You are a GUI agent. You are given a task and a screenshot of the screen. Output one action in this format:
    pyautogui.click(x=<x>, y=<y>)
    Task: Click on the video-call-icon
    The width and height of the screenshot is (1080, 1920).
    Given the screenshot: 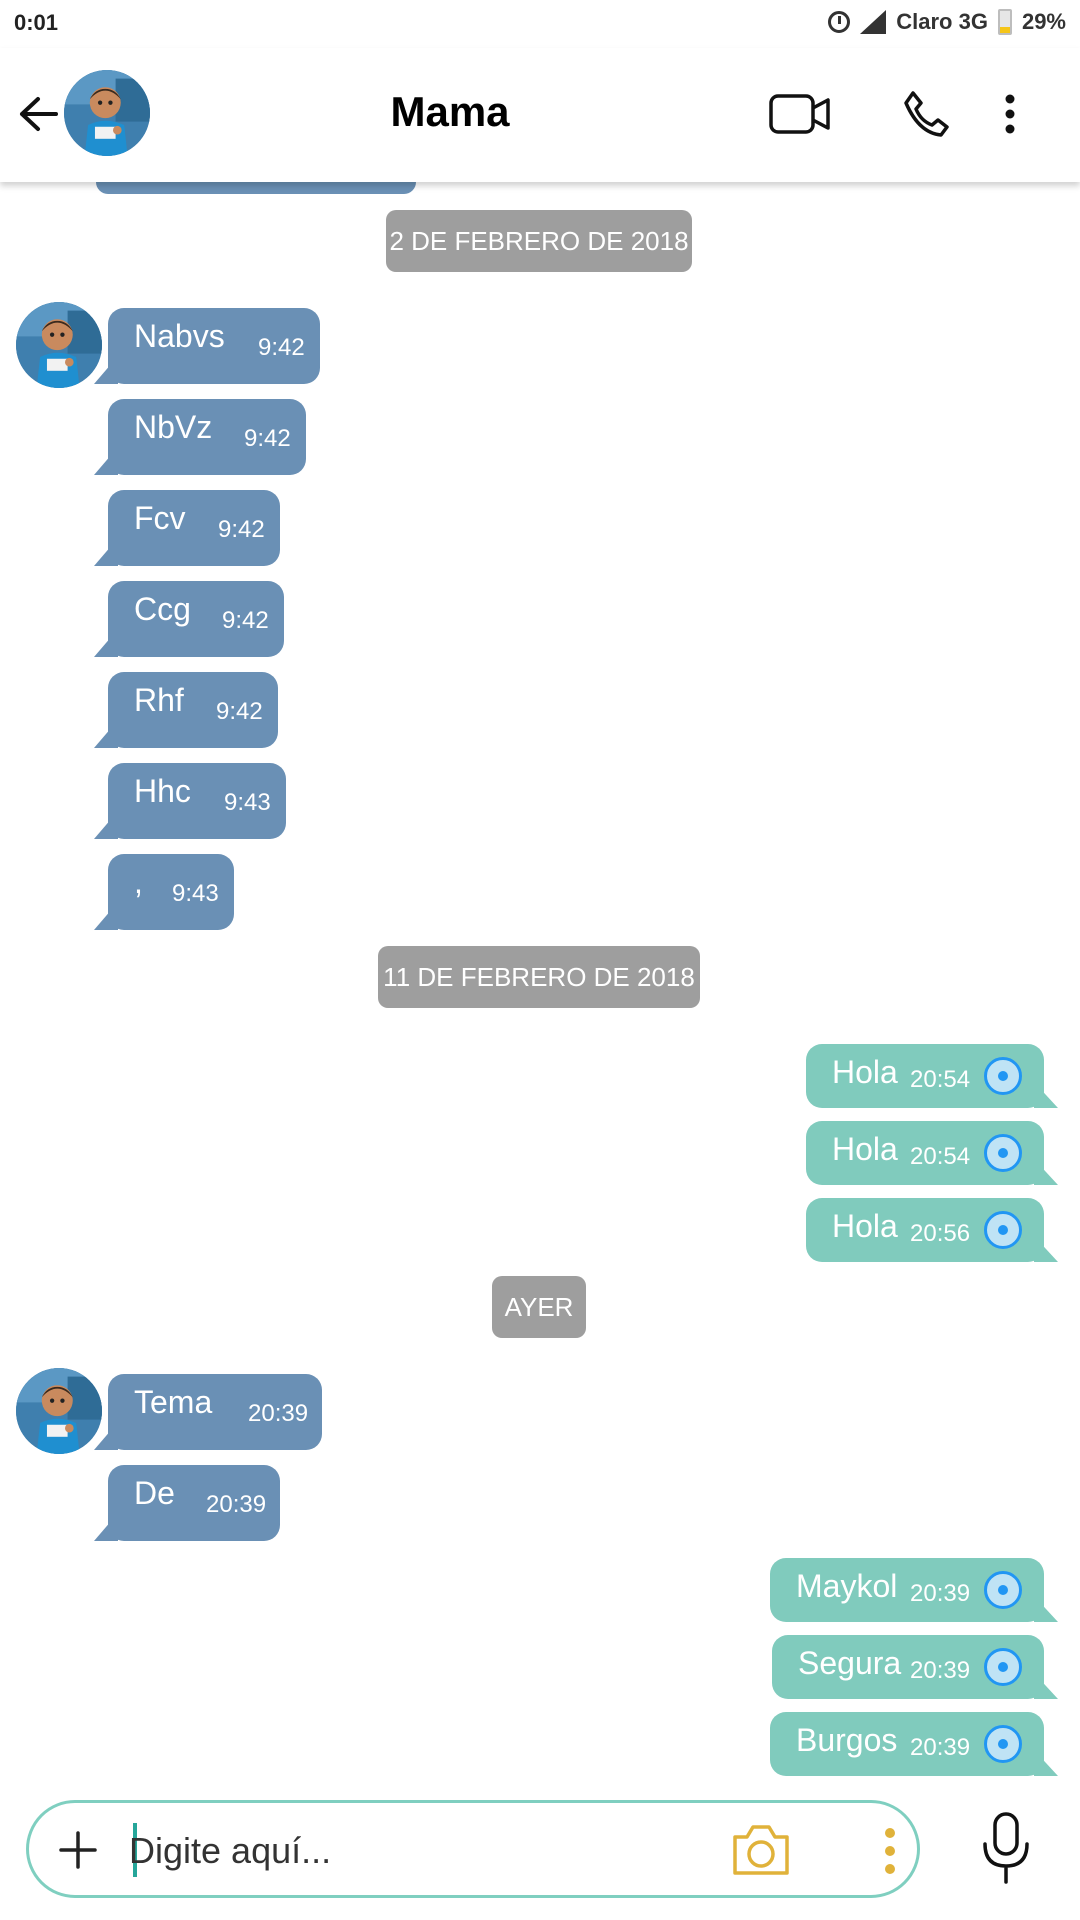 What is the action you would take?
    pyautogui.click(x=799, y=114)
    